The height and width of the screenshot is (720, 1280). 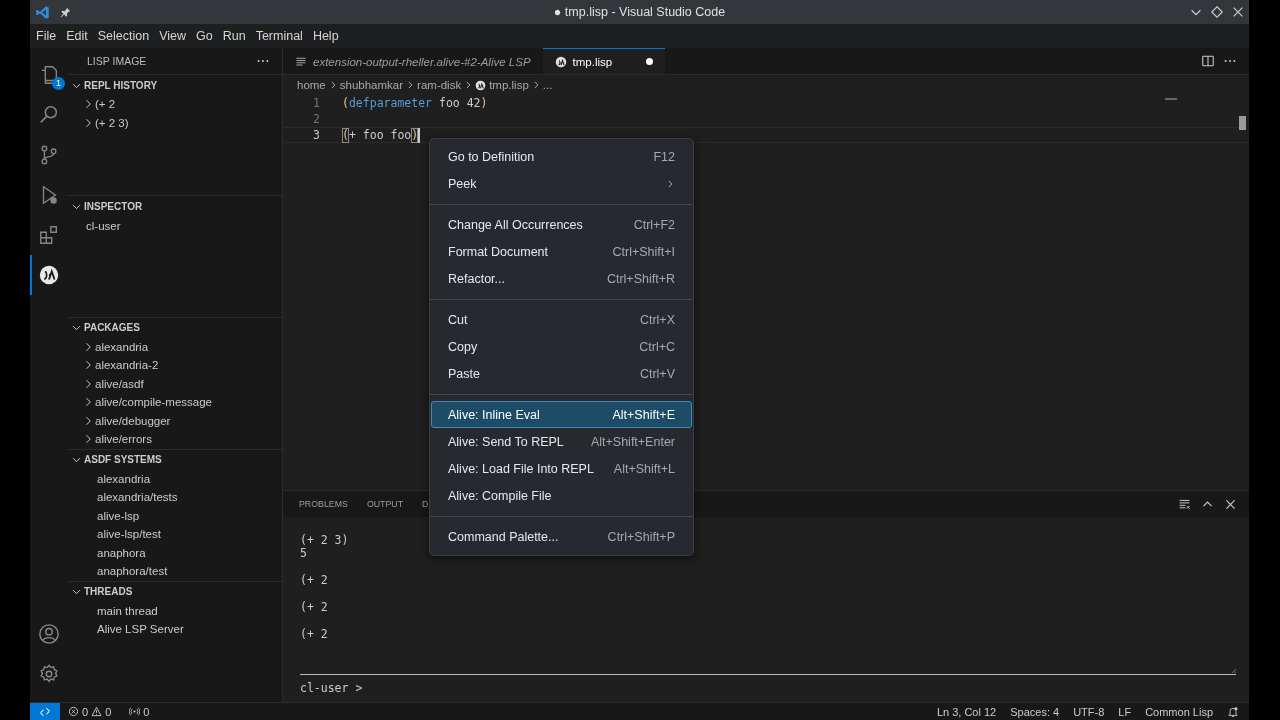 I want to click on menu-item: Paste Ctrl+V, so click(x=561, y=373).